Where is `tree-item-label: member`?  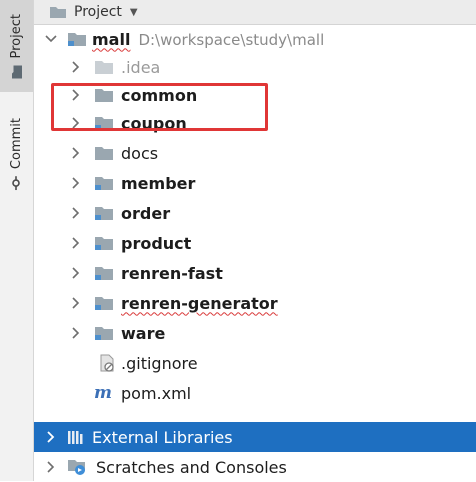
tree-item-label: member is located at coordinates (158, 183).